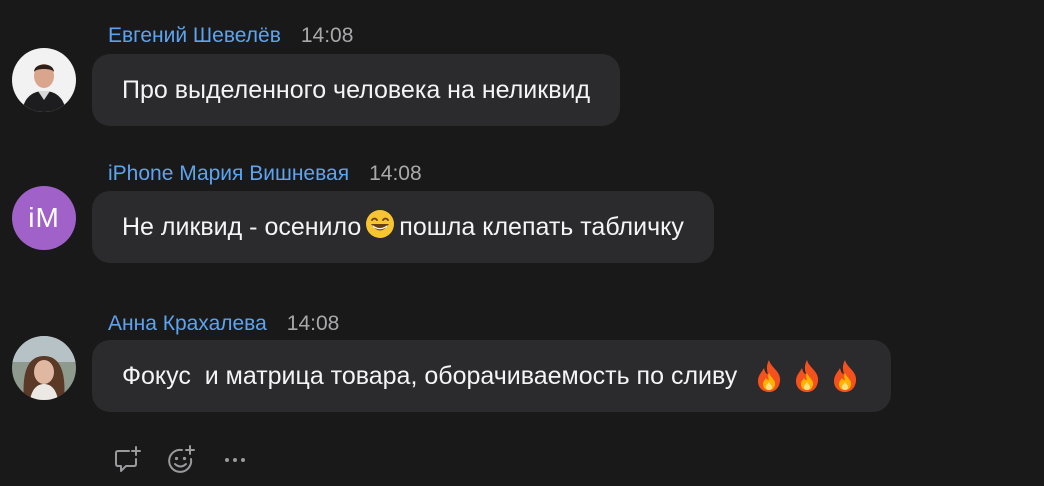 The height and width of the screenshot is (486, 1044). I want to click on message-actions, so click(181, 460).